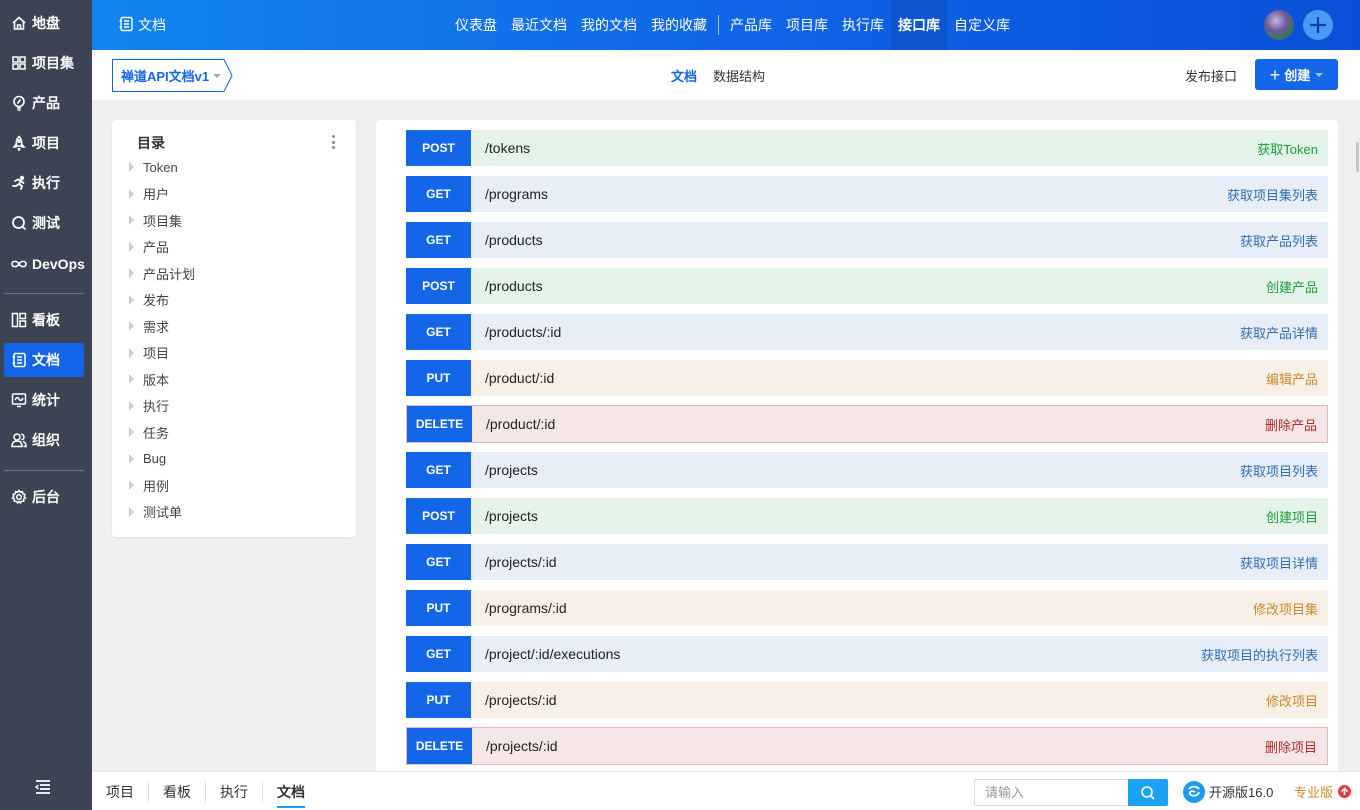 The image size is (1360, 810). What do you see at coordinates (867, 378) in the screenshot?
I see `api-row: PUT/product/:id 编辑产品` at bounding box center [867, 378].